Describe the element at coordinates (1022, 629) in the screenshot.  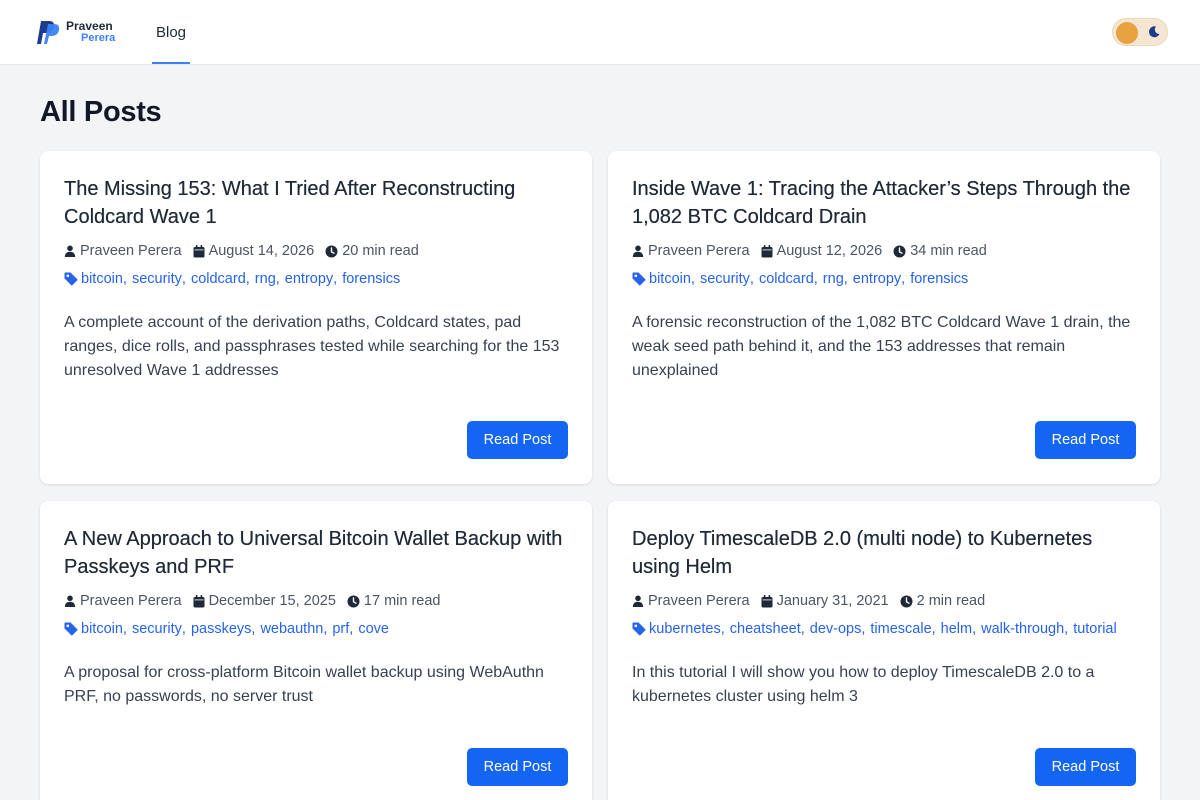
I see `tag-link: walk-through` at that location.